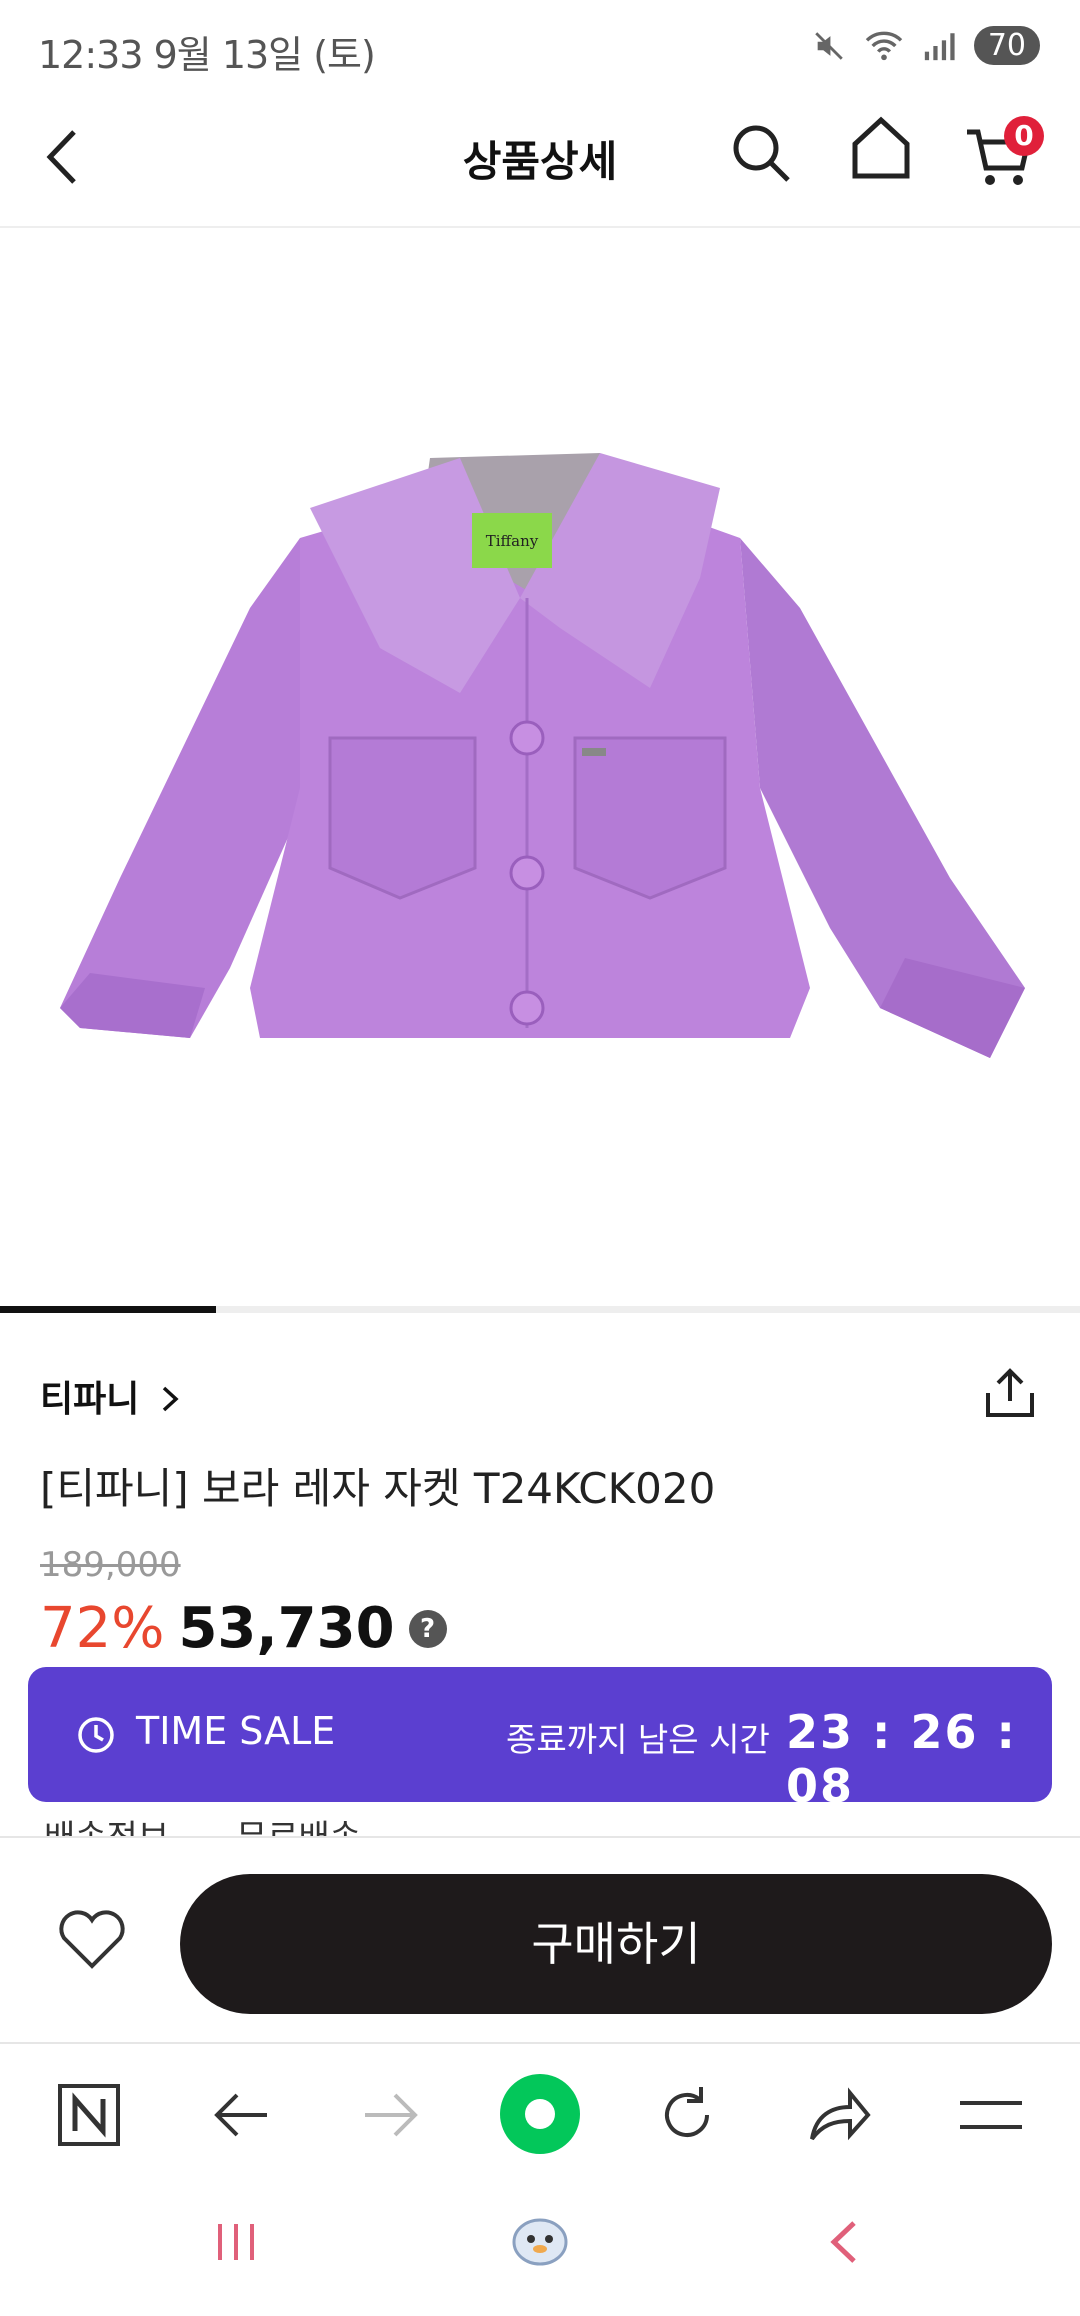 This screenshot has height=2316, width=1080. Describe the element at coordinates (427, 1628) in the screenshot. I see `price-help-icon: ?` at that location.